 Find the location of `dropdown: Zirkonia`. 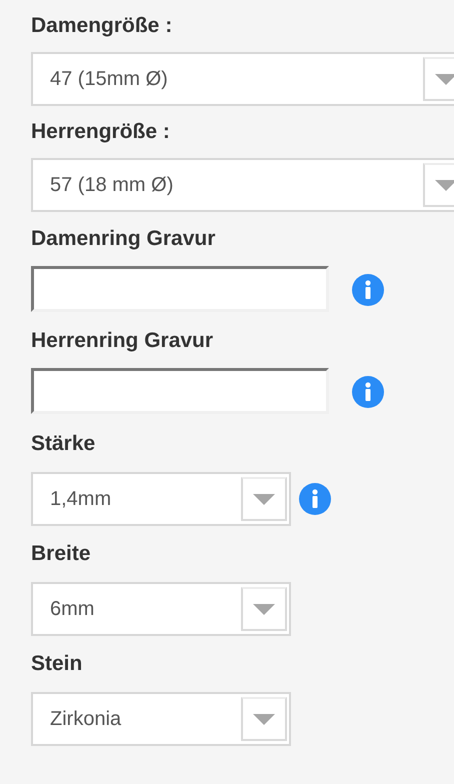

dropdown: Zirkonia is located at coordinates (161, 719).